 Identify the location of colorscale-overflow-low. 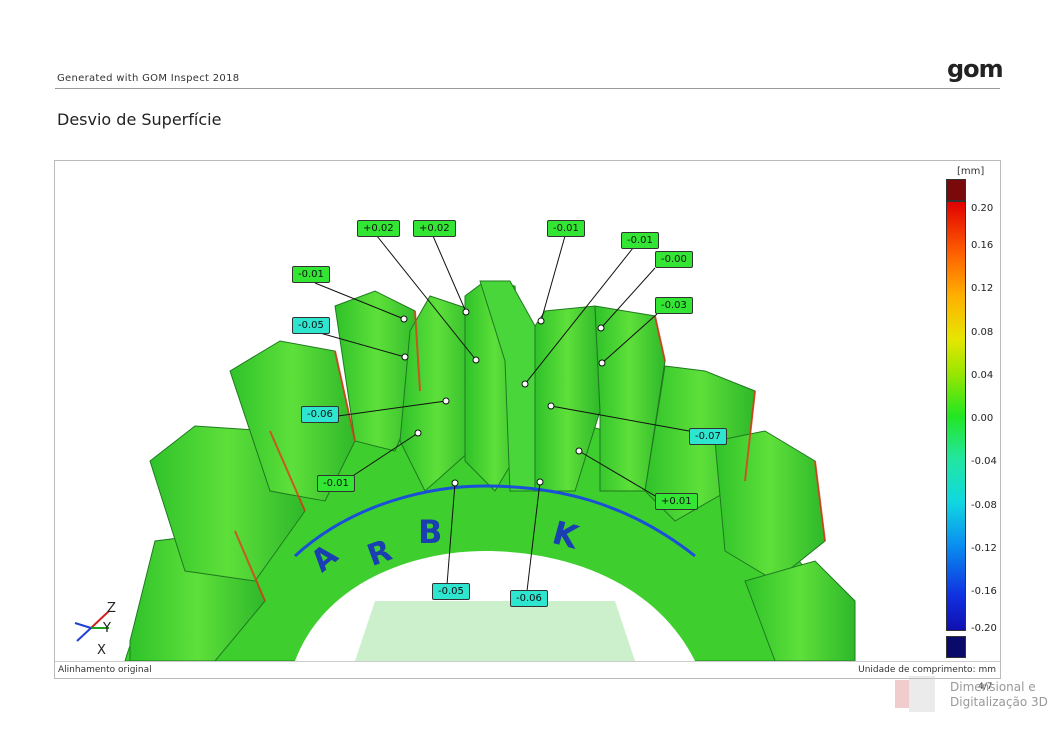
(956, 647).